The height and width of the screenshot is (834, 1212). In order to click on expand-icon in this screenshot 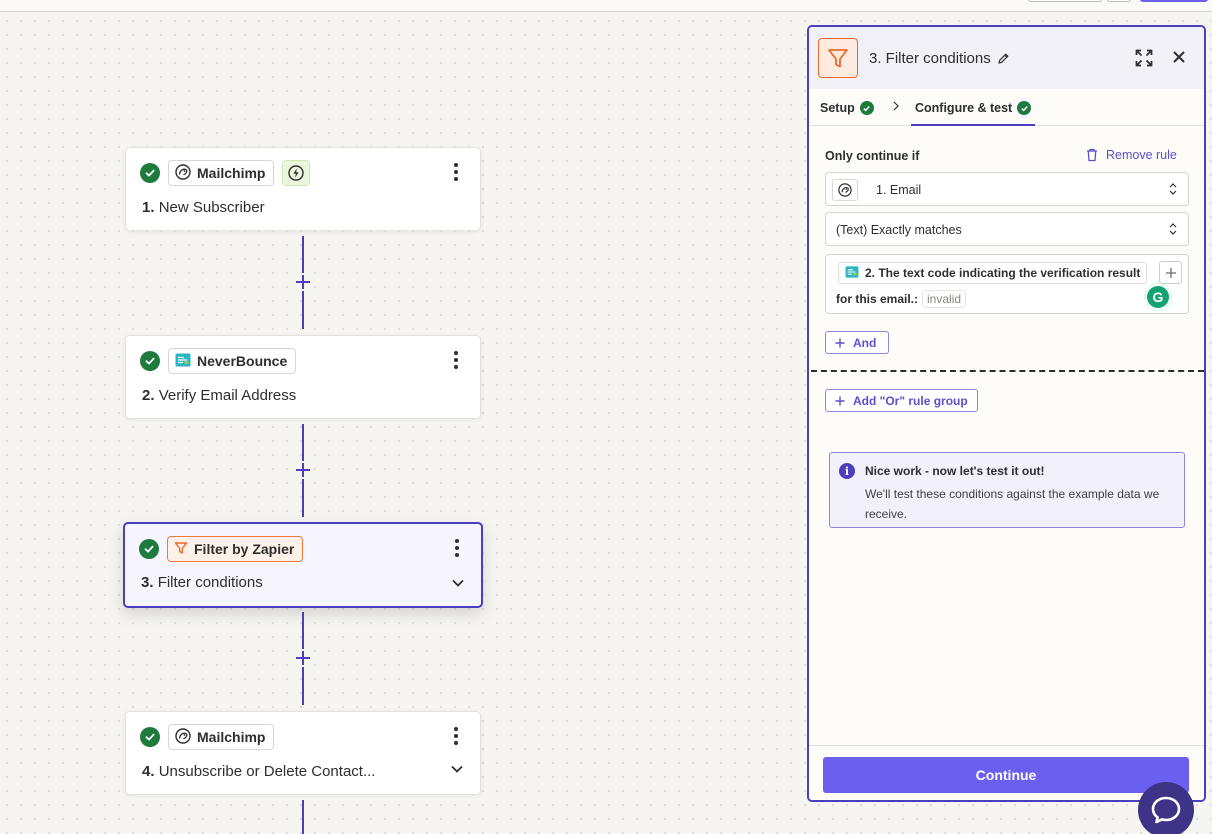, I will do `click(1144, 58)`.